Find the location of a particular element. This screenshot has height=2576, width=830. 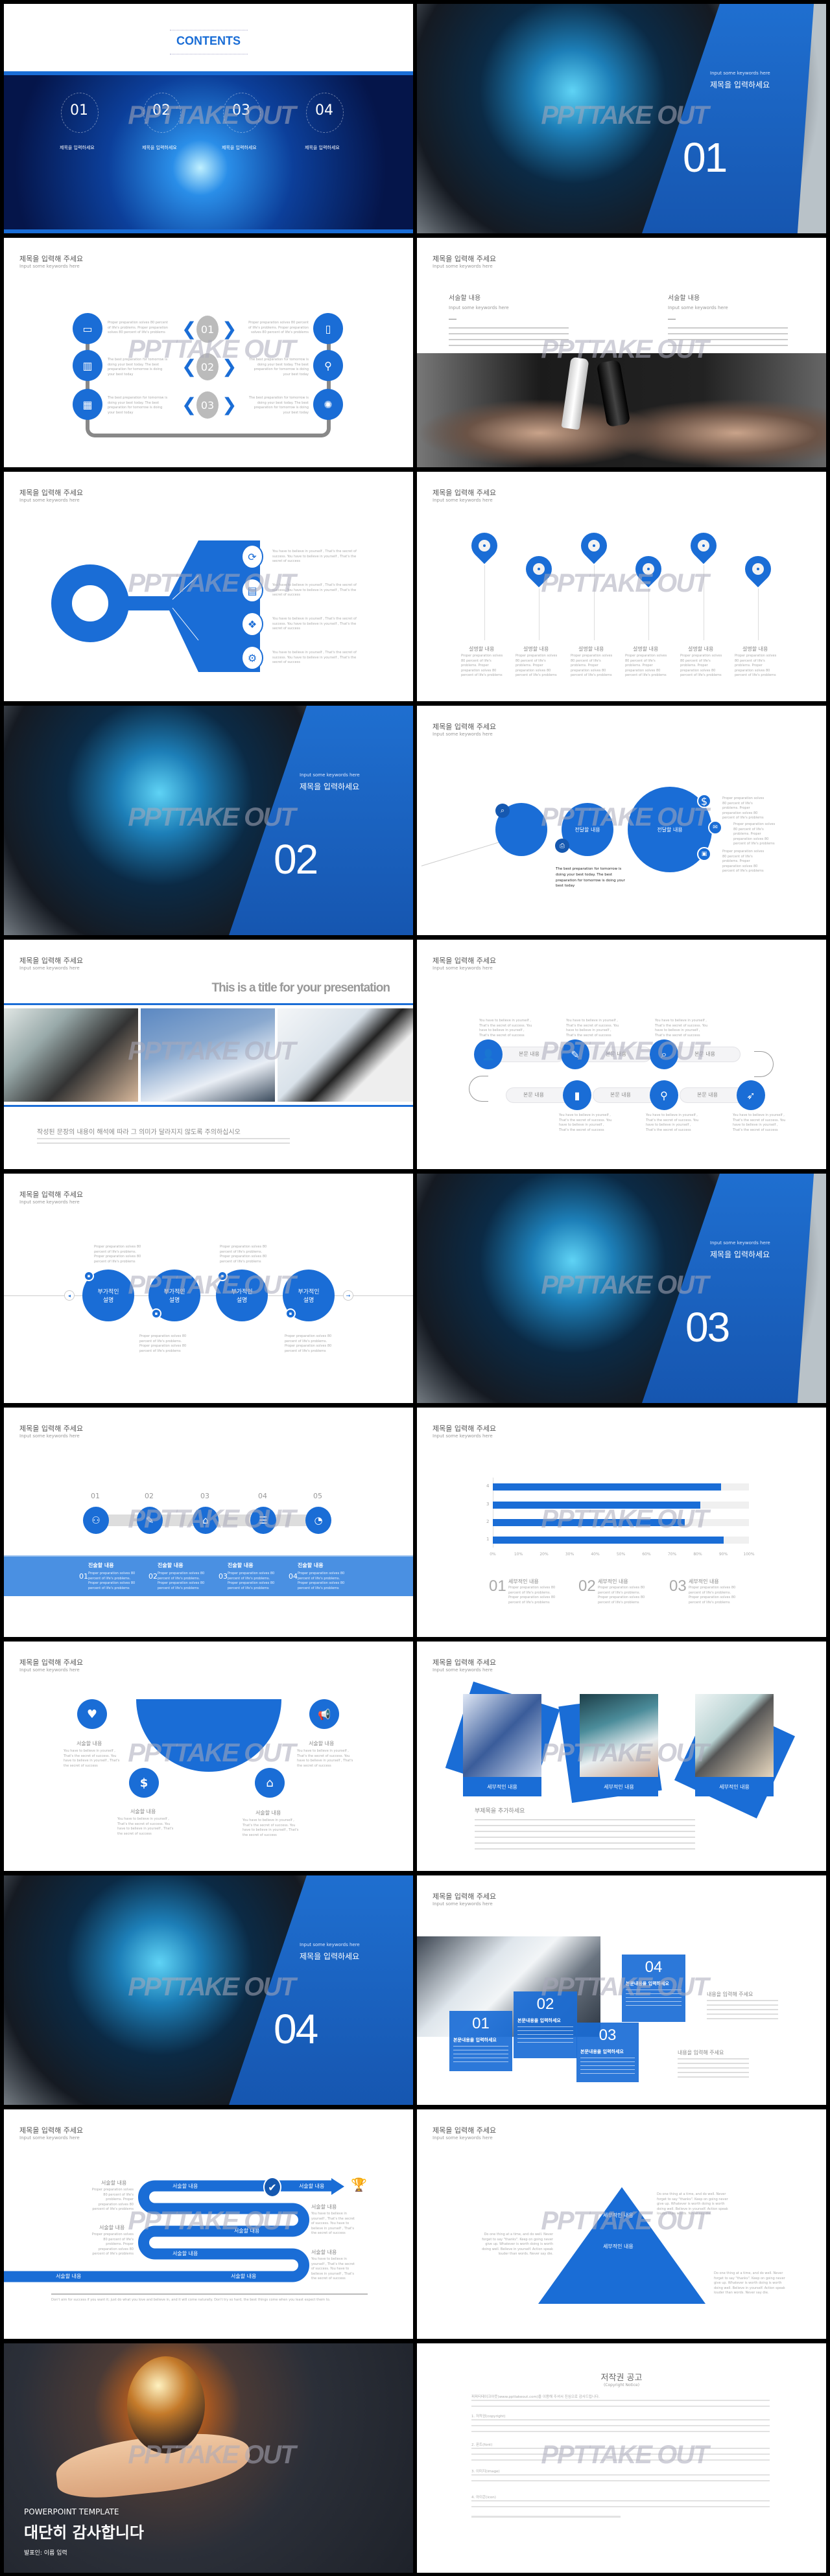

arrow-label: 서술할 내용 is located at coordinates (185, 2254).